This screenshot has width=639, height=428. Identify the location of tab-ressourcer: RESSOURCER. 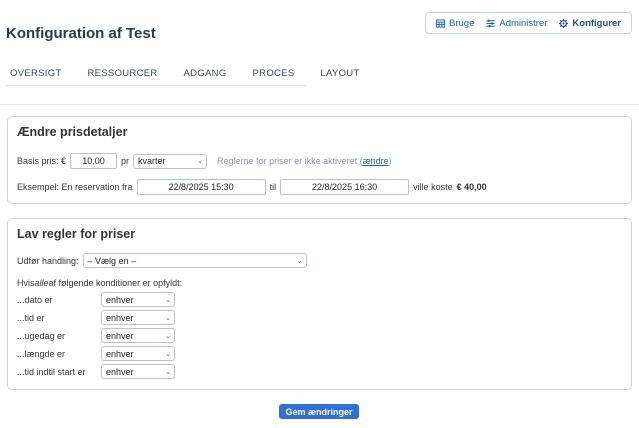
(123, 73).